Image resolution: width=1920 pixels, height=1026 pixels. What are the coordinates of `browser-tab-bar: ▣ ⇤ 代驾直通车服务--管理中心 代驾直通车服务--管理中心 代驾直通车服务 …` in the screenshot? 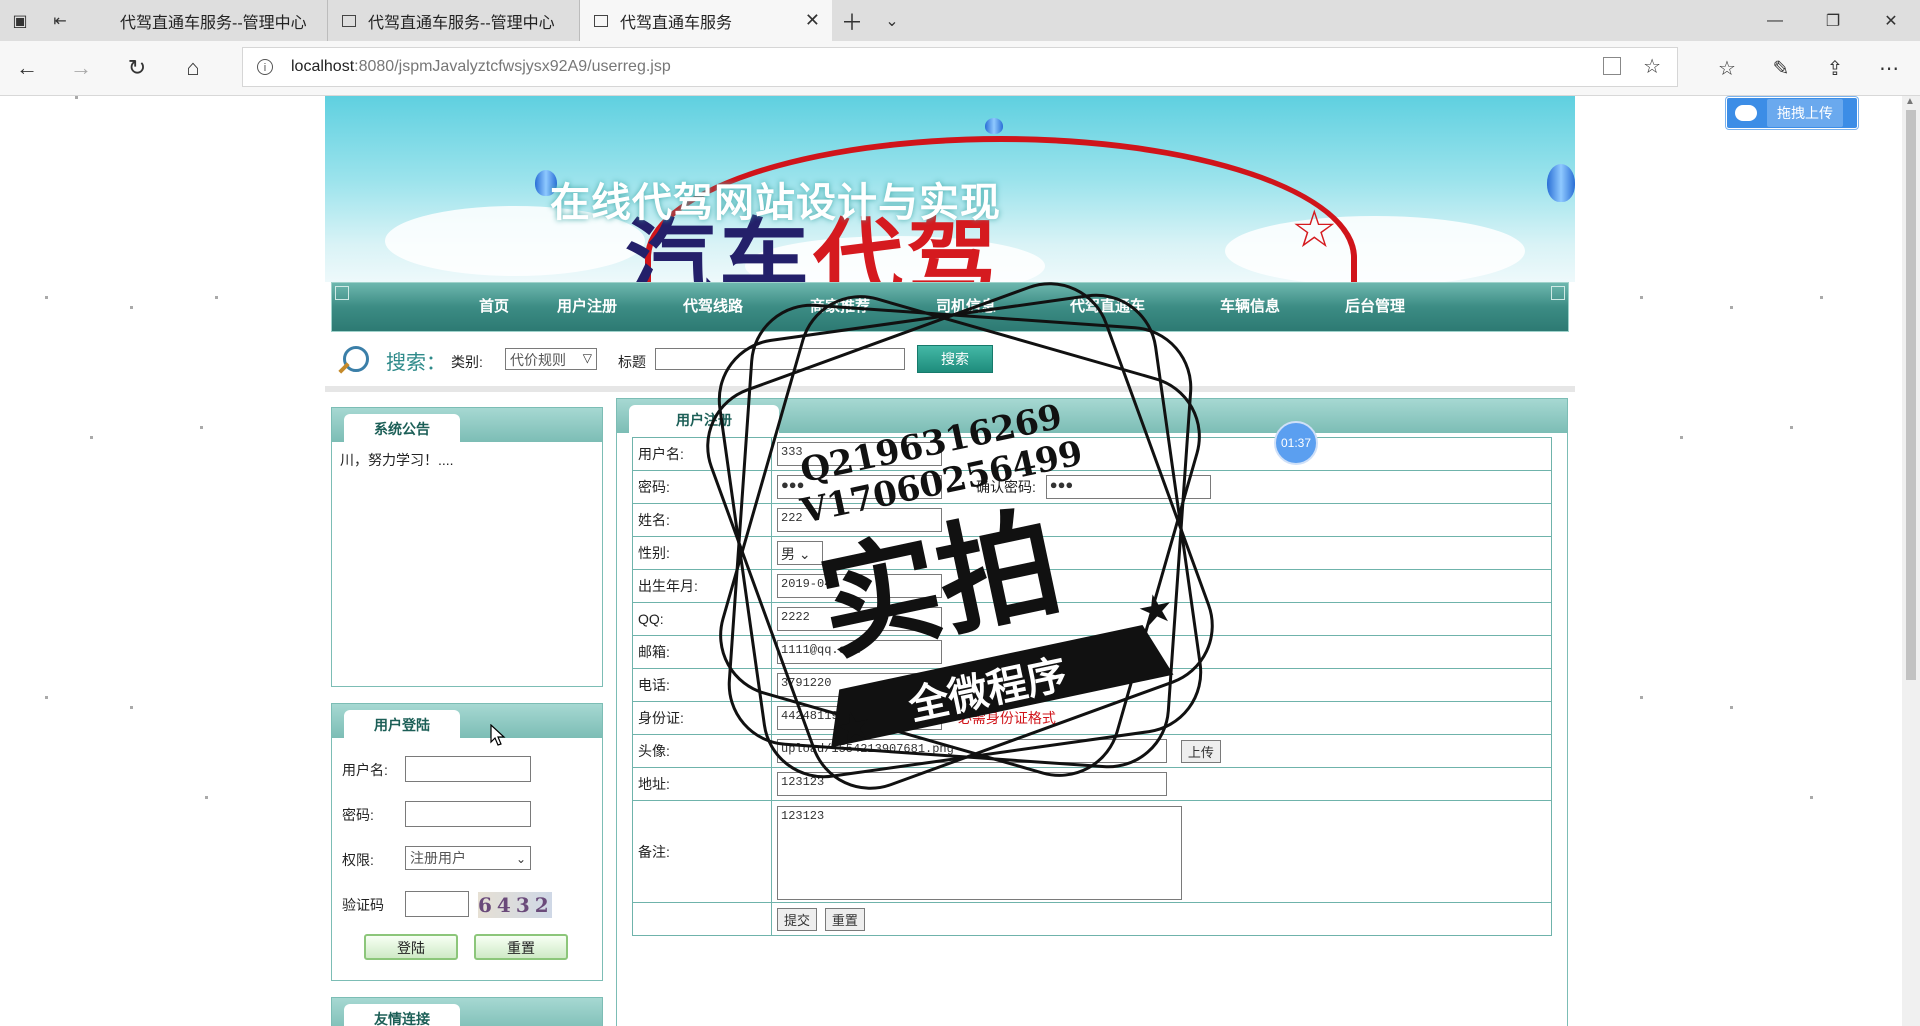 It's located at (960, 20).